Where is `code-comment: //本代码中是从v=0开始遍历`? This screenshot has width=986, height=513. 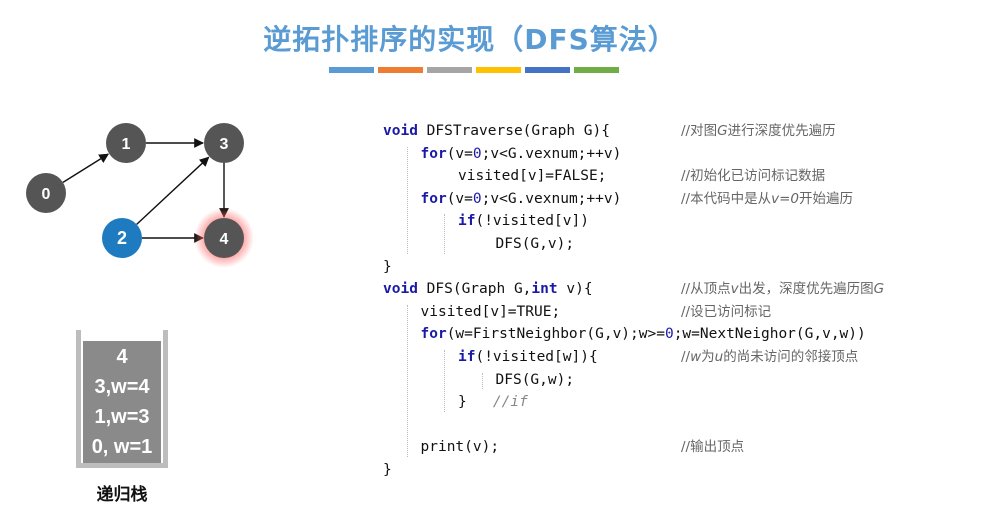 code-comment: //本代码中是从v=0开始遍历 is located at coordinates (767, 198).